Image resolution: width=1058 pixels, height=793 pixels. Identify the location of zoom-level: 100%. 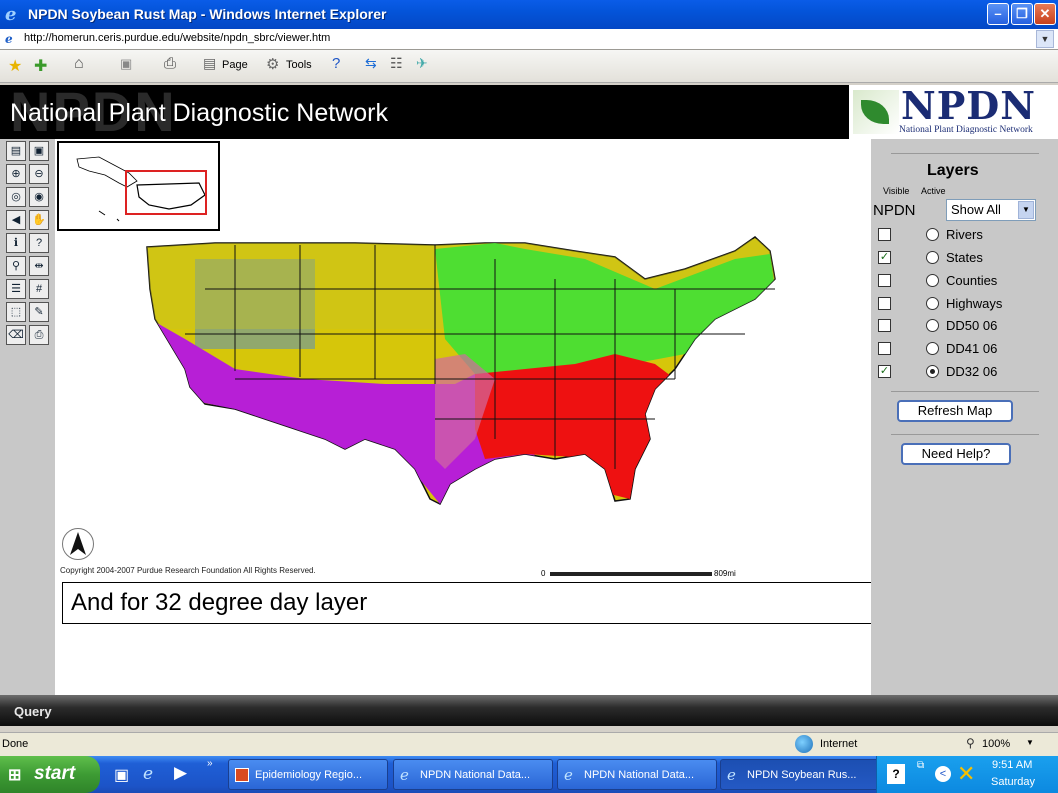
(996, 744).